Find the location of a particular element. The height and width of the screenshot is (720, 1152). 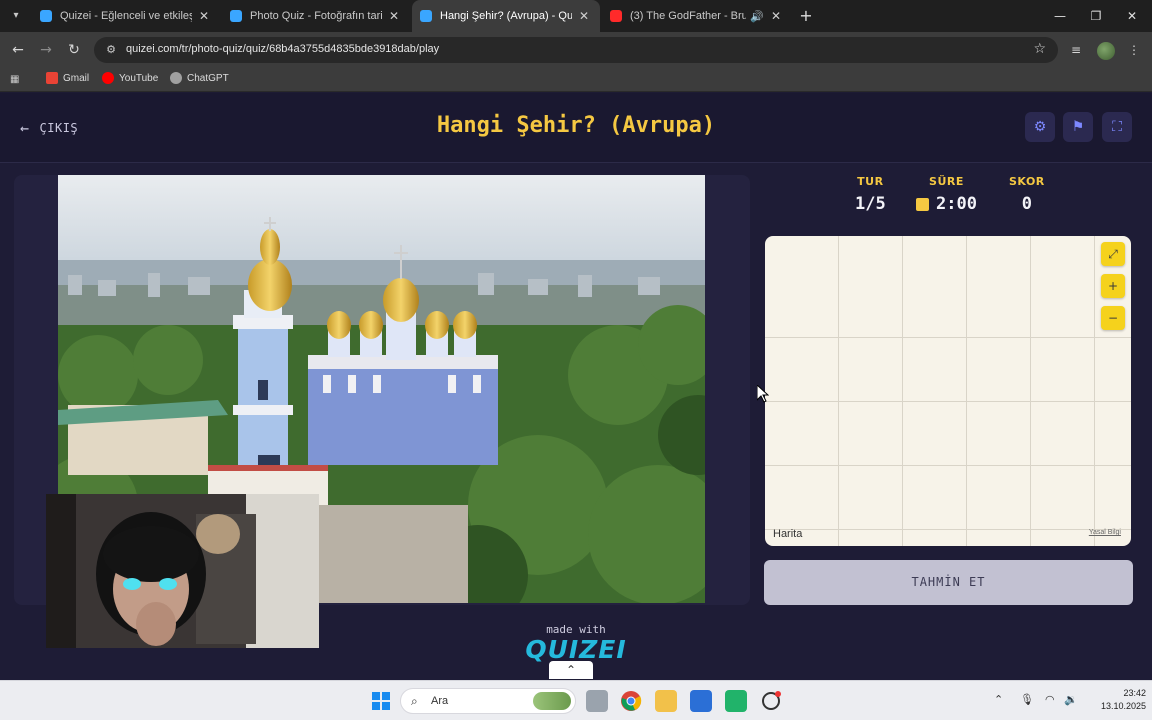

page-title: Hangi Şehir? (Avrupa) is located at coordinates (576, 125).